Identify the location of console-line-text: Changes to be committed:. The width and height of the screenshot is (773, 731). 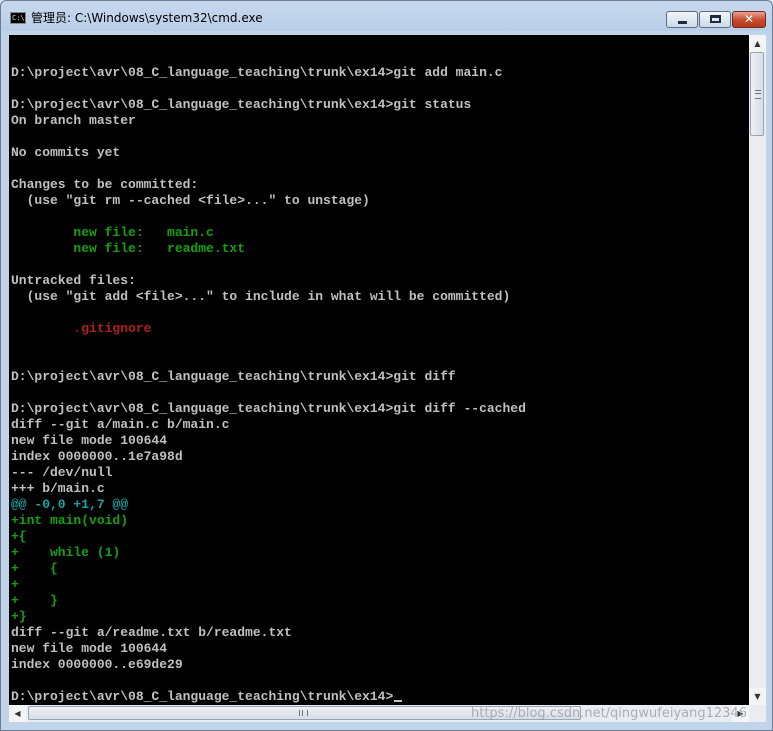
(105, 184).